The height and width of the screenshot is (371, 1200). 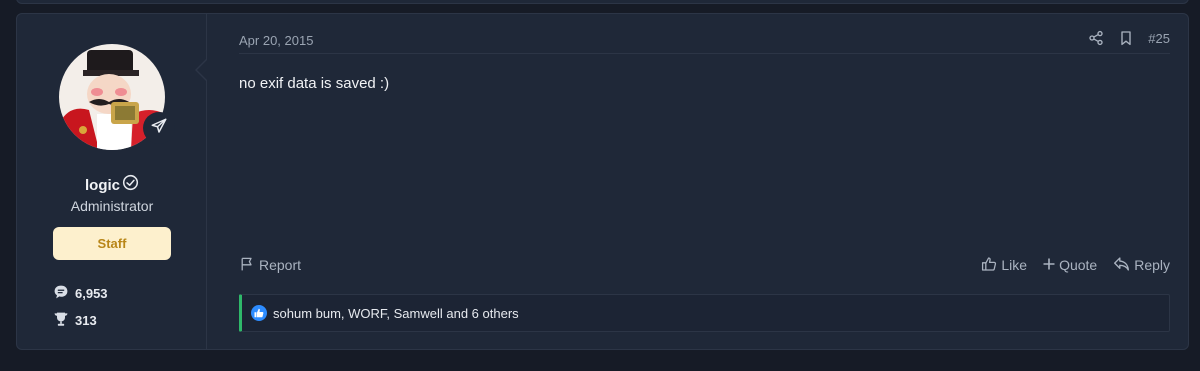 I want to click on share-icon, so click(x=1096, y=38).